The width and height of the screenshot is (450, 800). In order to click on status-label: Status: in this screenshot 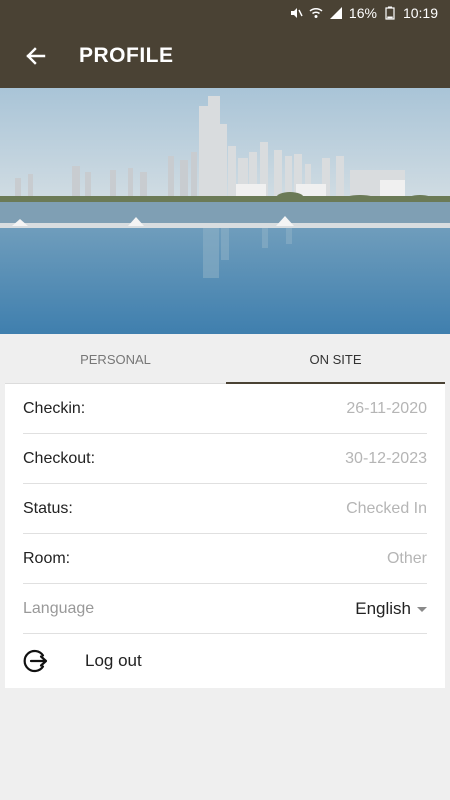, I will do `click(48, 508)`.